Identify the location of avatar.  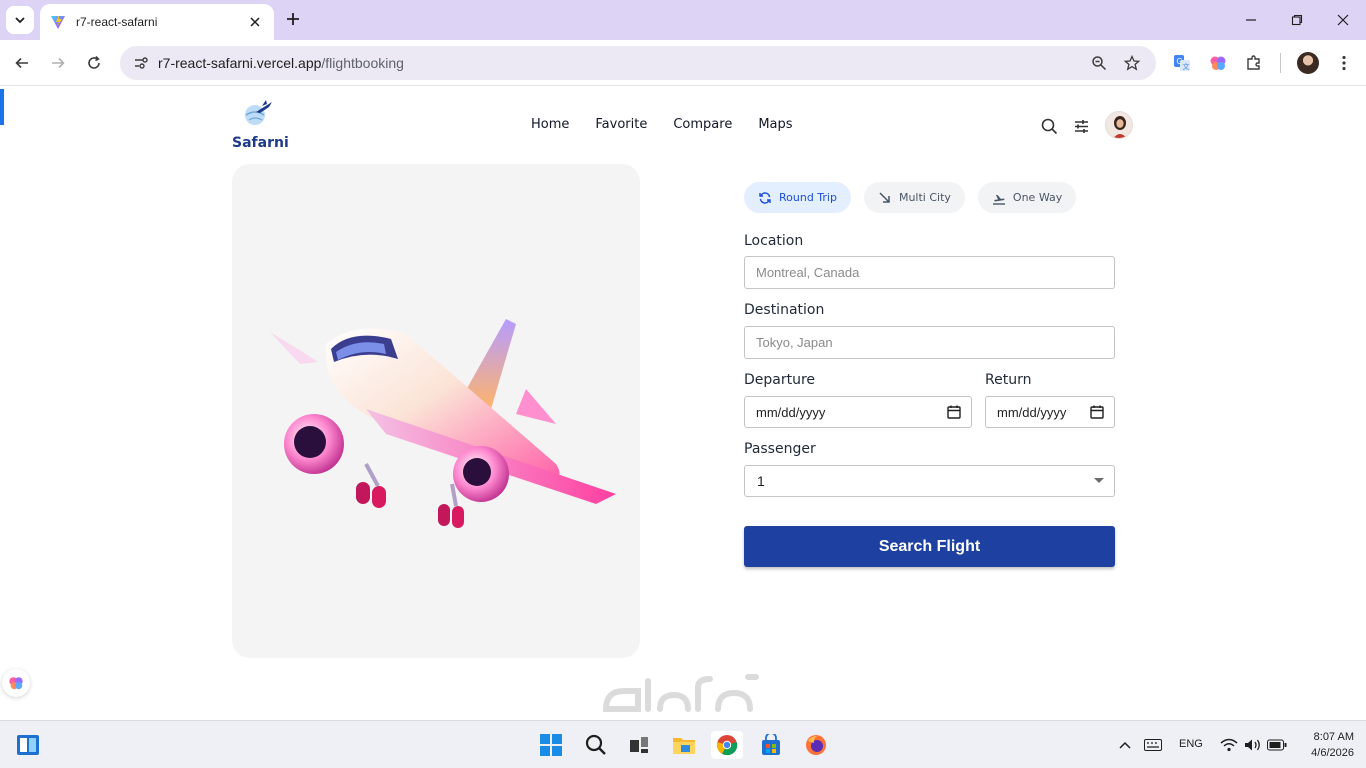
(1119, 125).